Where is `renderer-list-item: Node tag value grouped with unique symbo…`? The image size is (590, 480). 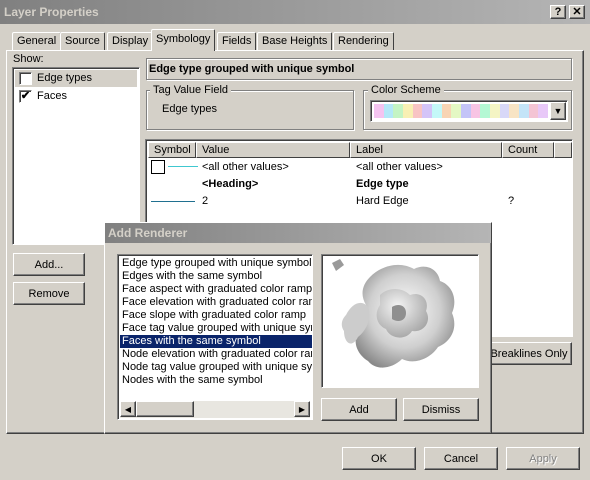 renderer-list-item: Node tag value grouped with unique symbo… is located at coordinates (216, 367).